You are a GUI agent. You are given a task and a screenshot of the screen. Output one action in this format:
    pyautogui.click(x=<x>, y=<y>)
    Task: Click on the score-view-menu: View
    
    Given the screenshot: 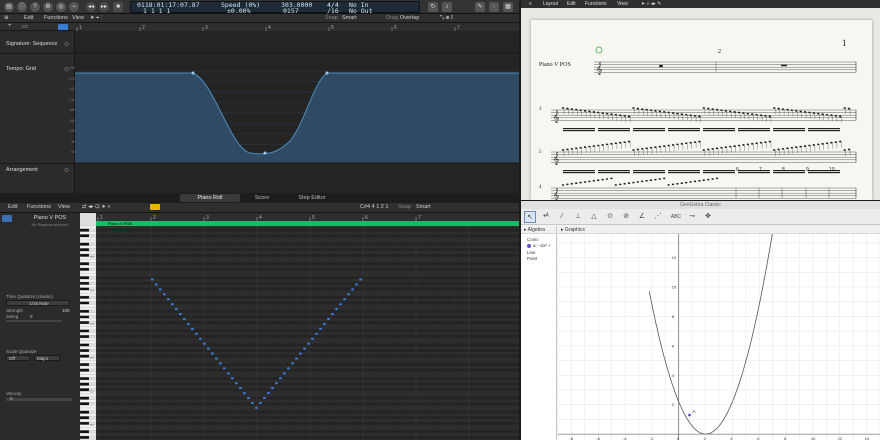 What is the action you would take?
    pyautogui.click(x=622, y=4)
    